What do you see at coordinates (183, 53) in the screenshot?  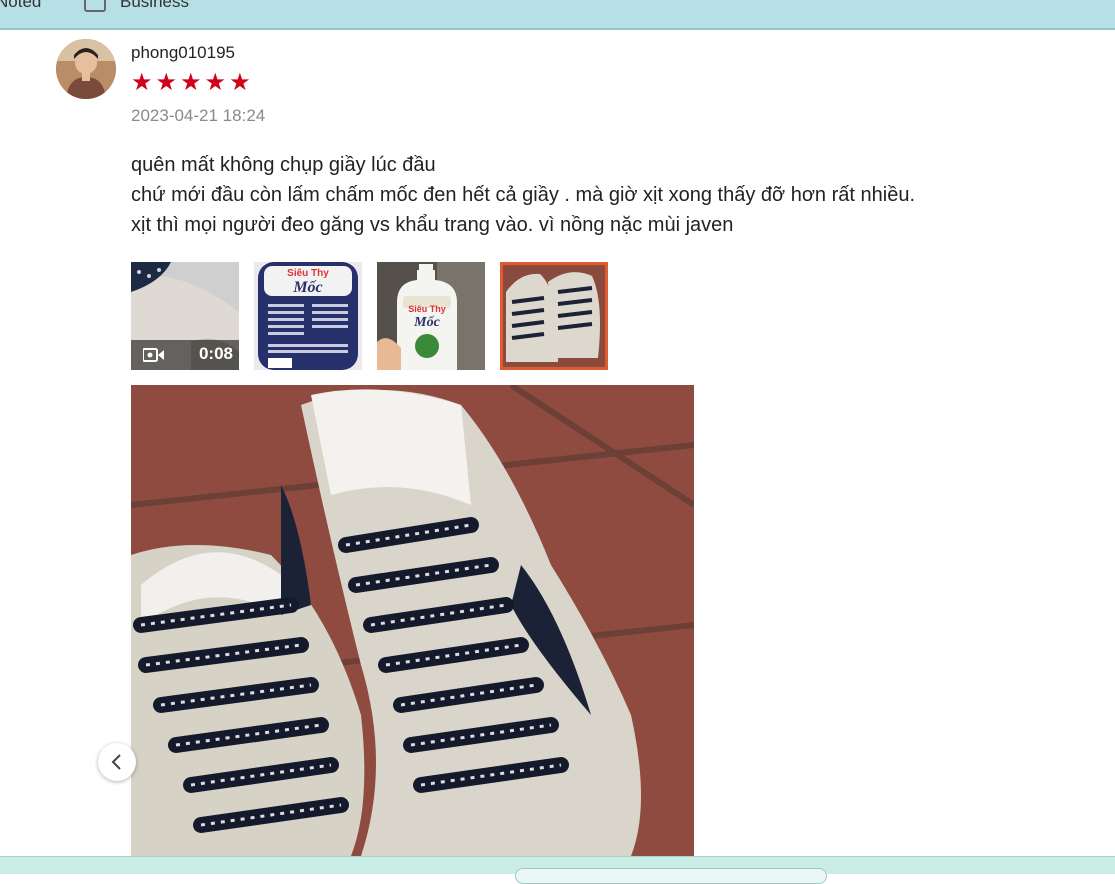 I see `review-username: phong010195` at bounding box center [183, 53].